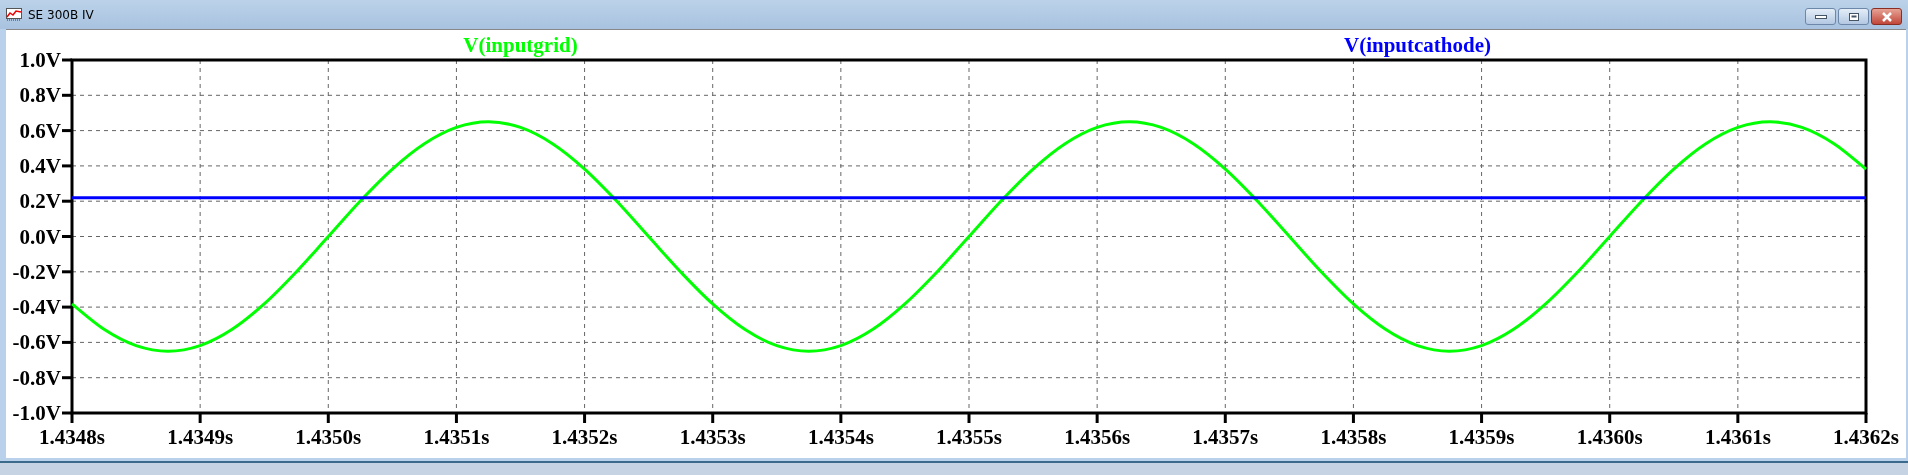 The width and height of the screenshot is (1908, 475). I want to click on close-icon, so click(1886, 16).